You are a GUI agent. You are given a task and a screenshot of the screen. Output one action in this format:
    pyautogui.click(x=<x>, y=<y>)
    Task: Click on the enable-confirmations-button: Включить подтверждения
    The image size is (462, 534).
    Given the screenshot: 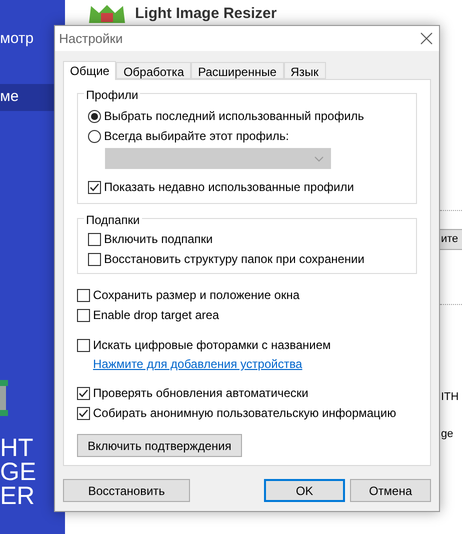 What is the action you would take?
    pyautogui.click(x=159, y=445)
    